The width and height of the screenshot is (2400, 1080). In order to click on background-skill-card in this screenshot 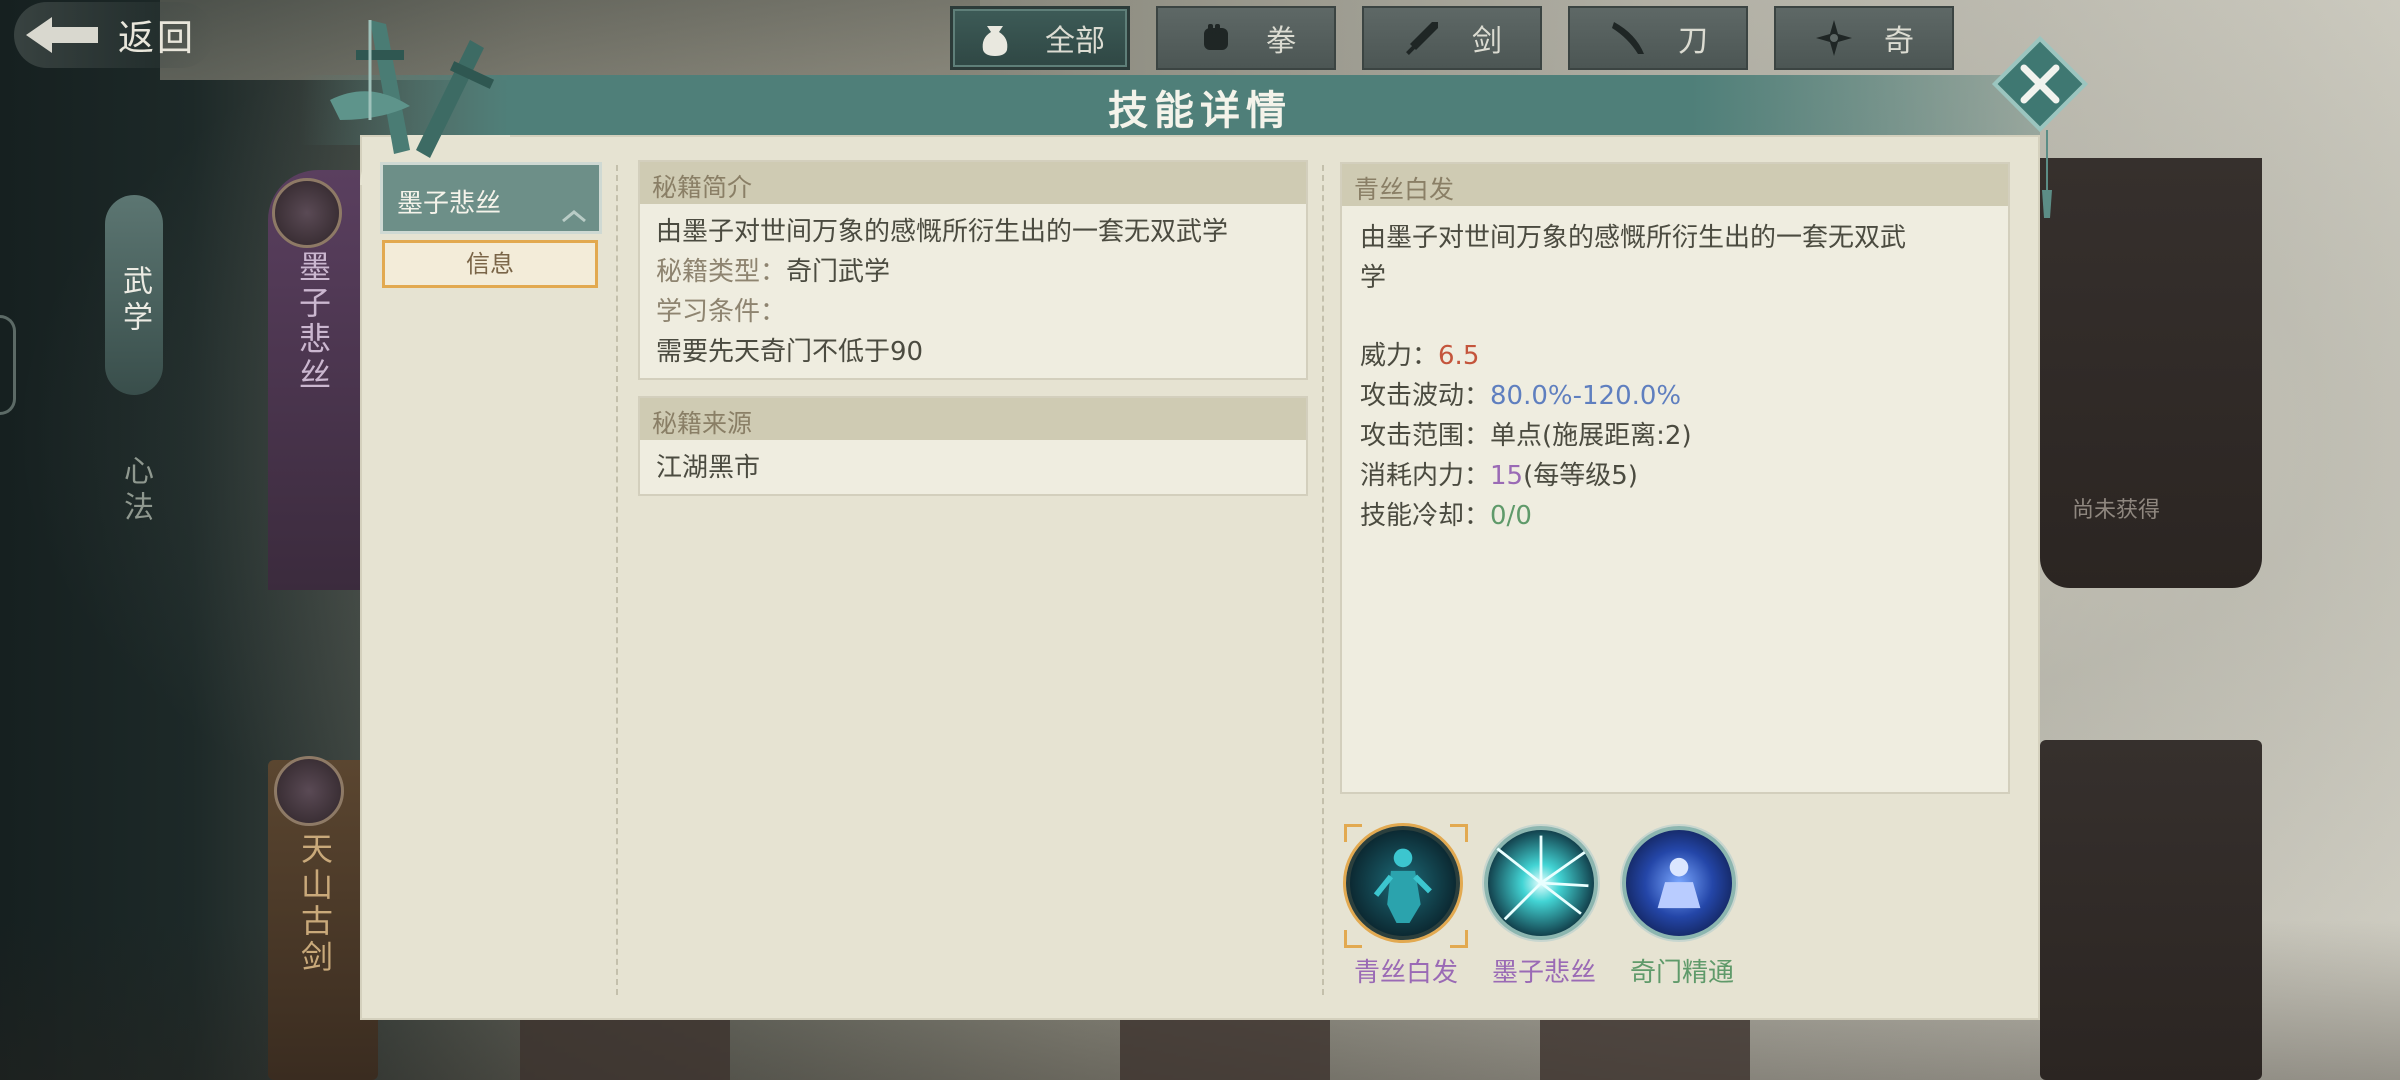, I will do `click(2151, 910)`.